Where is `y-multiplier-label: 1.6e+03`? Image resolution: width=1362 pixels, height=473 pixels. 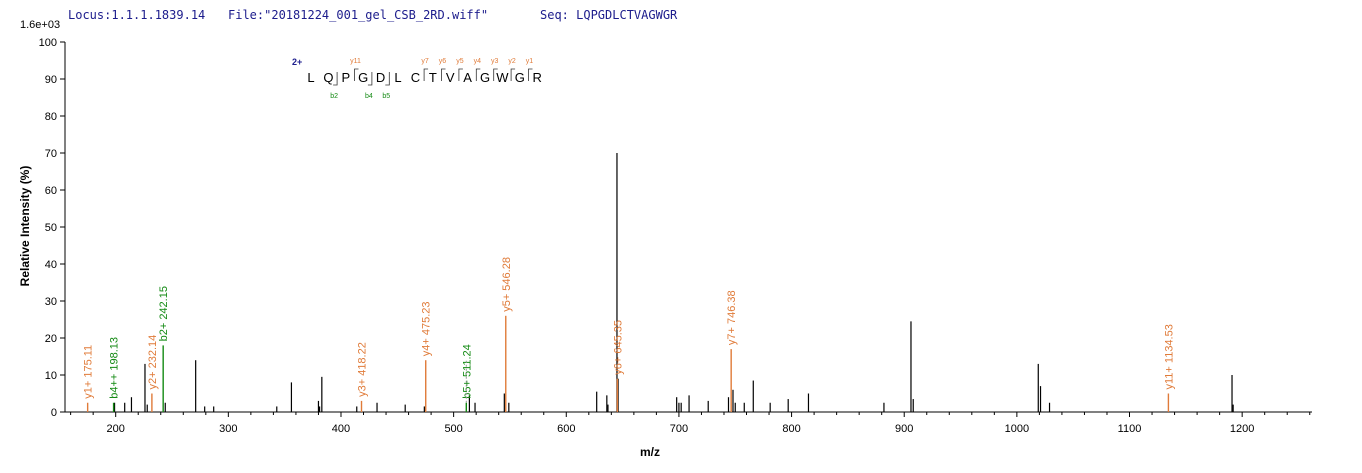
y-multiplier-label: 1.6e+03 is located at coordinates (40, 25).